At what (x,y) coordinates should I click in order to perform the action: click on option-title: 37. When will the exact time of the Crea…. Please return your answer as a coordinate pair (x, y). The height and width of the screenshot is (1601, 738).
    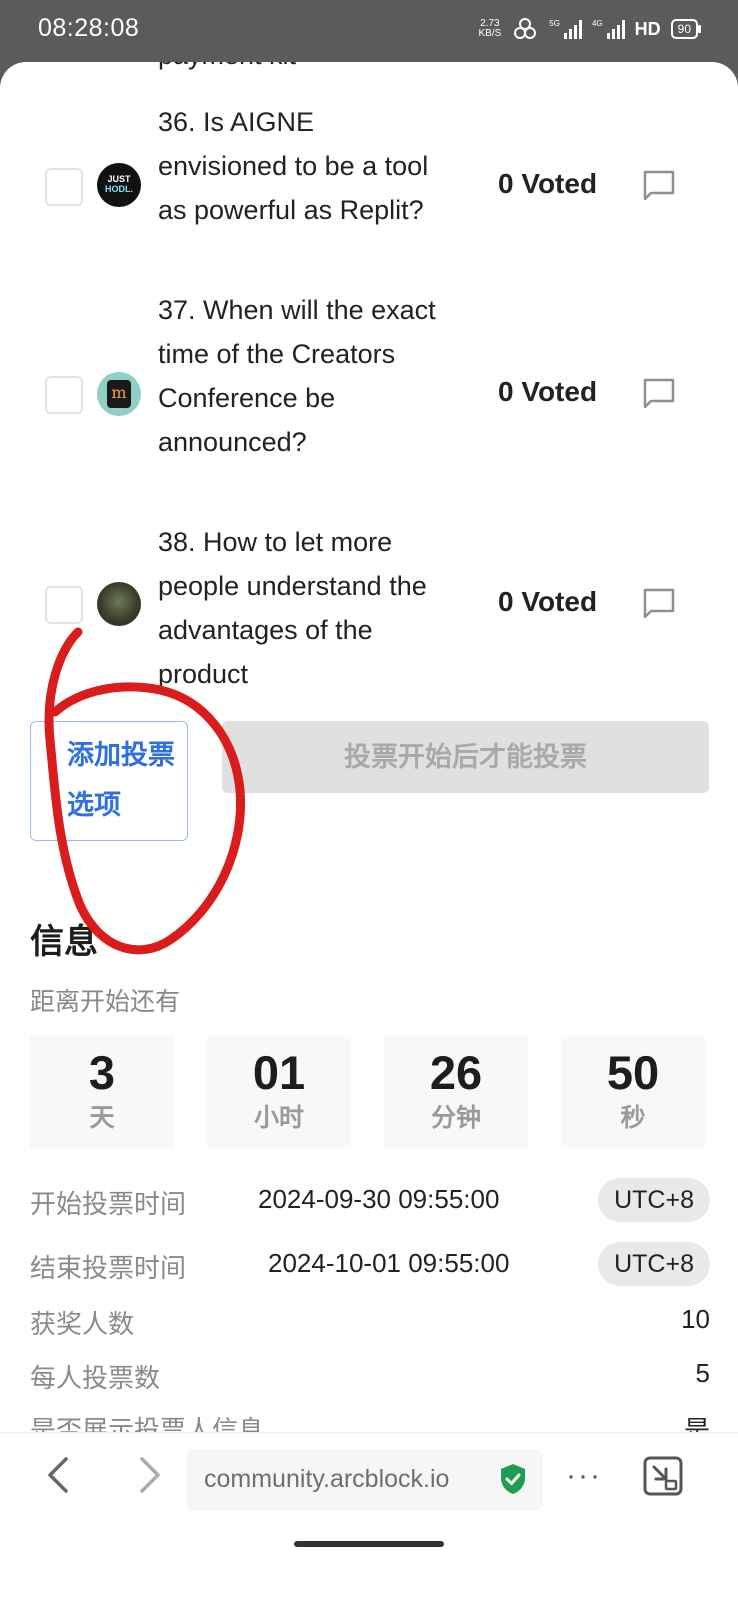
    Looking at the image, I should click on (297, 376).